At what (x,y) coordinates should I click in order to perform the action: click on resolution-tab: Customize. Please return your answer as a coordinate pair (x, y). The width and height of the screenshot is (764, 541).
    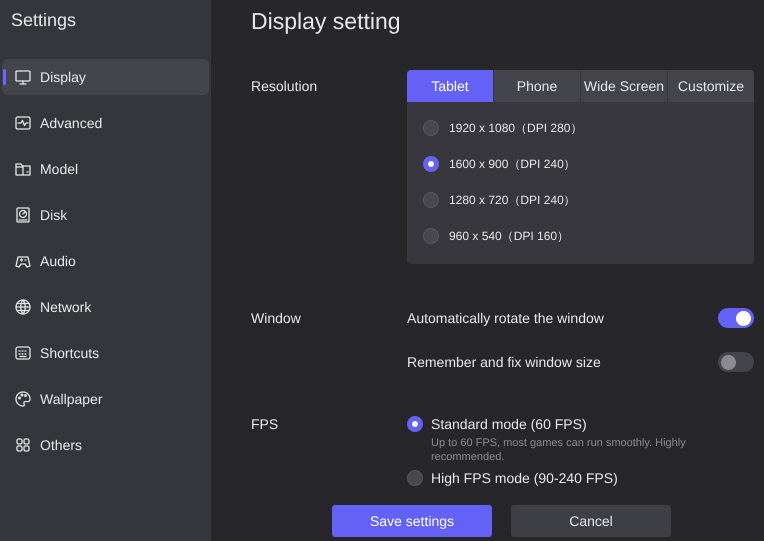
    Looking at the image, I should click on (711, 86).